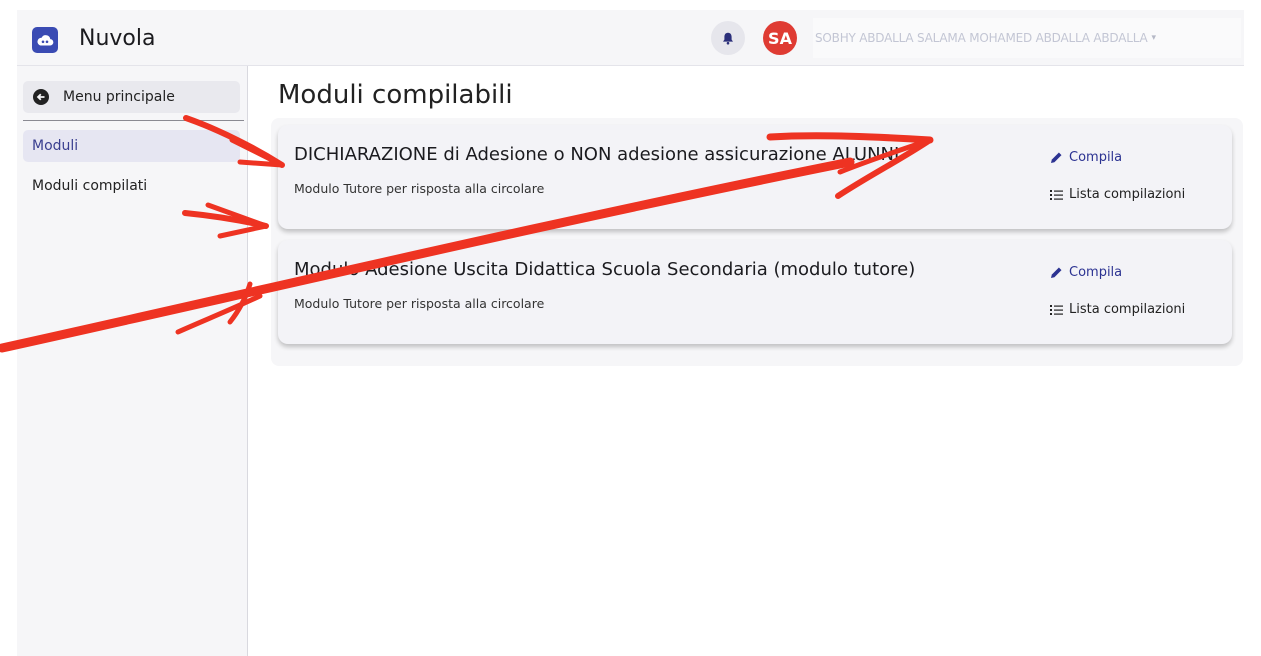 The image size is (1261, 656). What do you see at coordinates (90, 186) in the screenshot?
I see `sidebar-item-label: Moduli compilati` at bounding box center [90, 186].